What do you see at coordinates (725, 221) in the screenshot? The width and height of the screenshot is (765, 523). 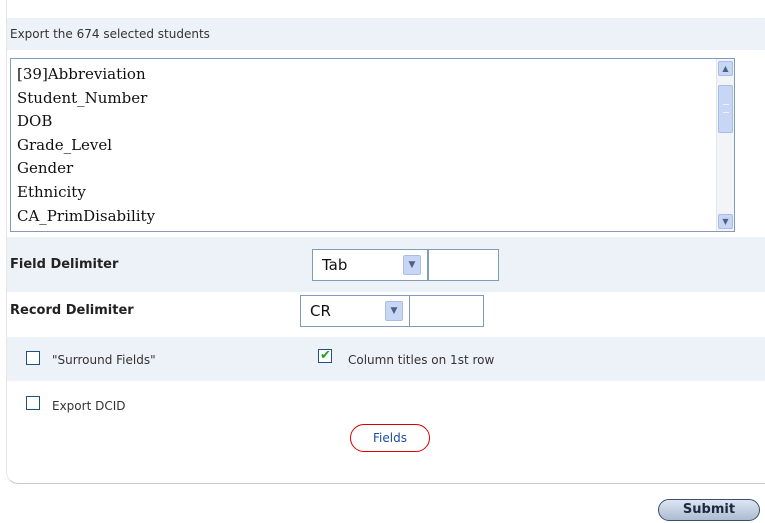 I see `scroll-down-icon: ▼` at bounding box center [725, 221].